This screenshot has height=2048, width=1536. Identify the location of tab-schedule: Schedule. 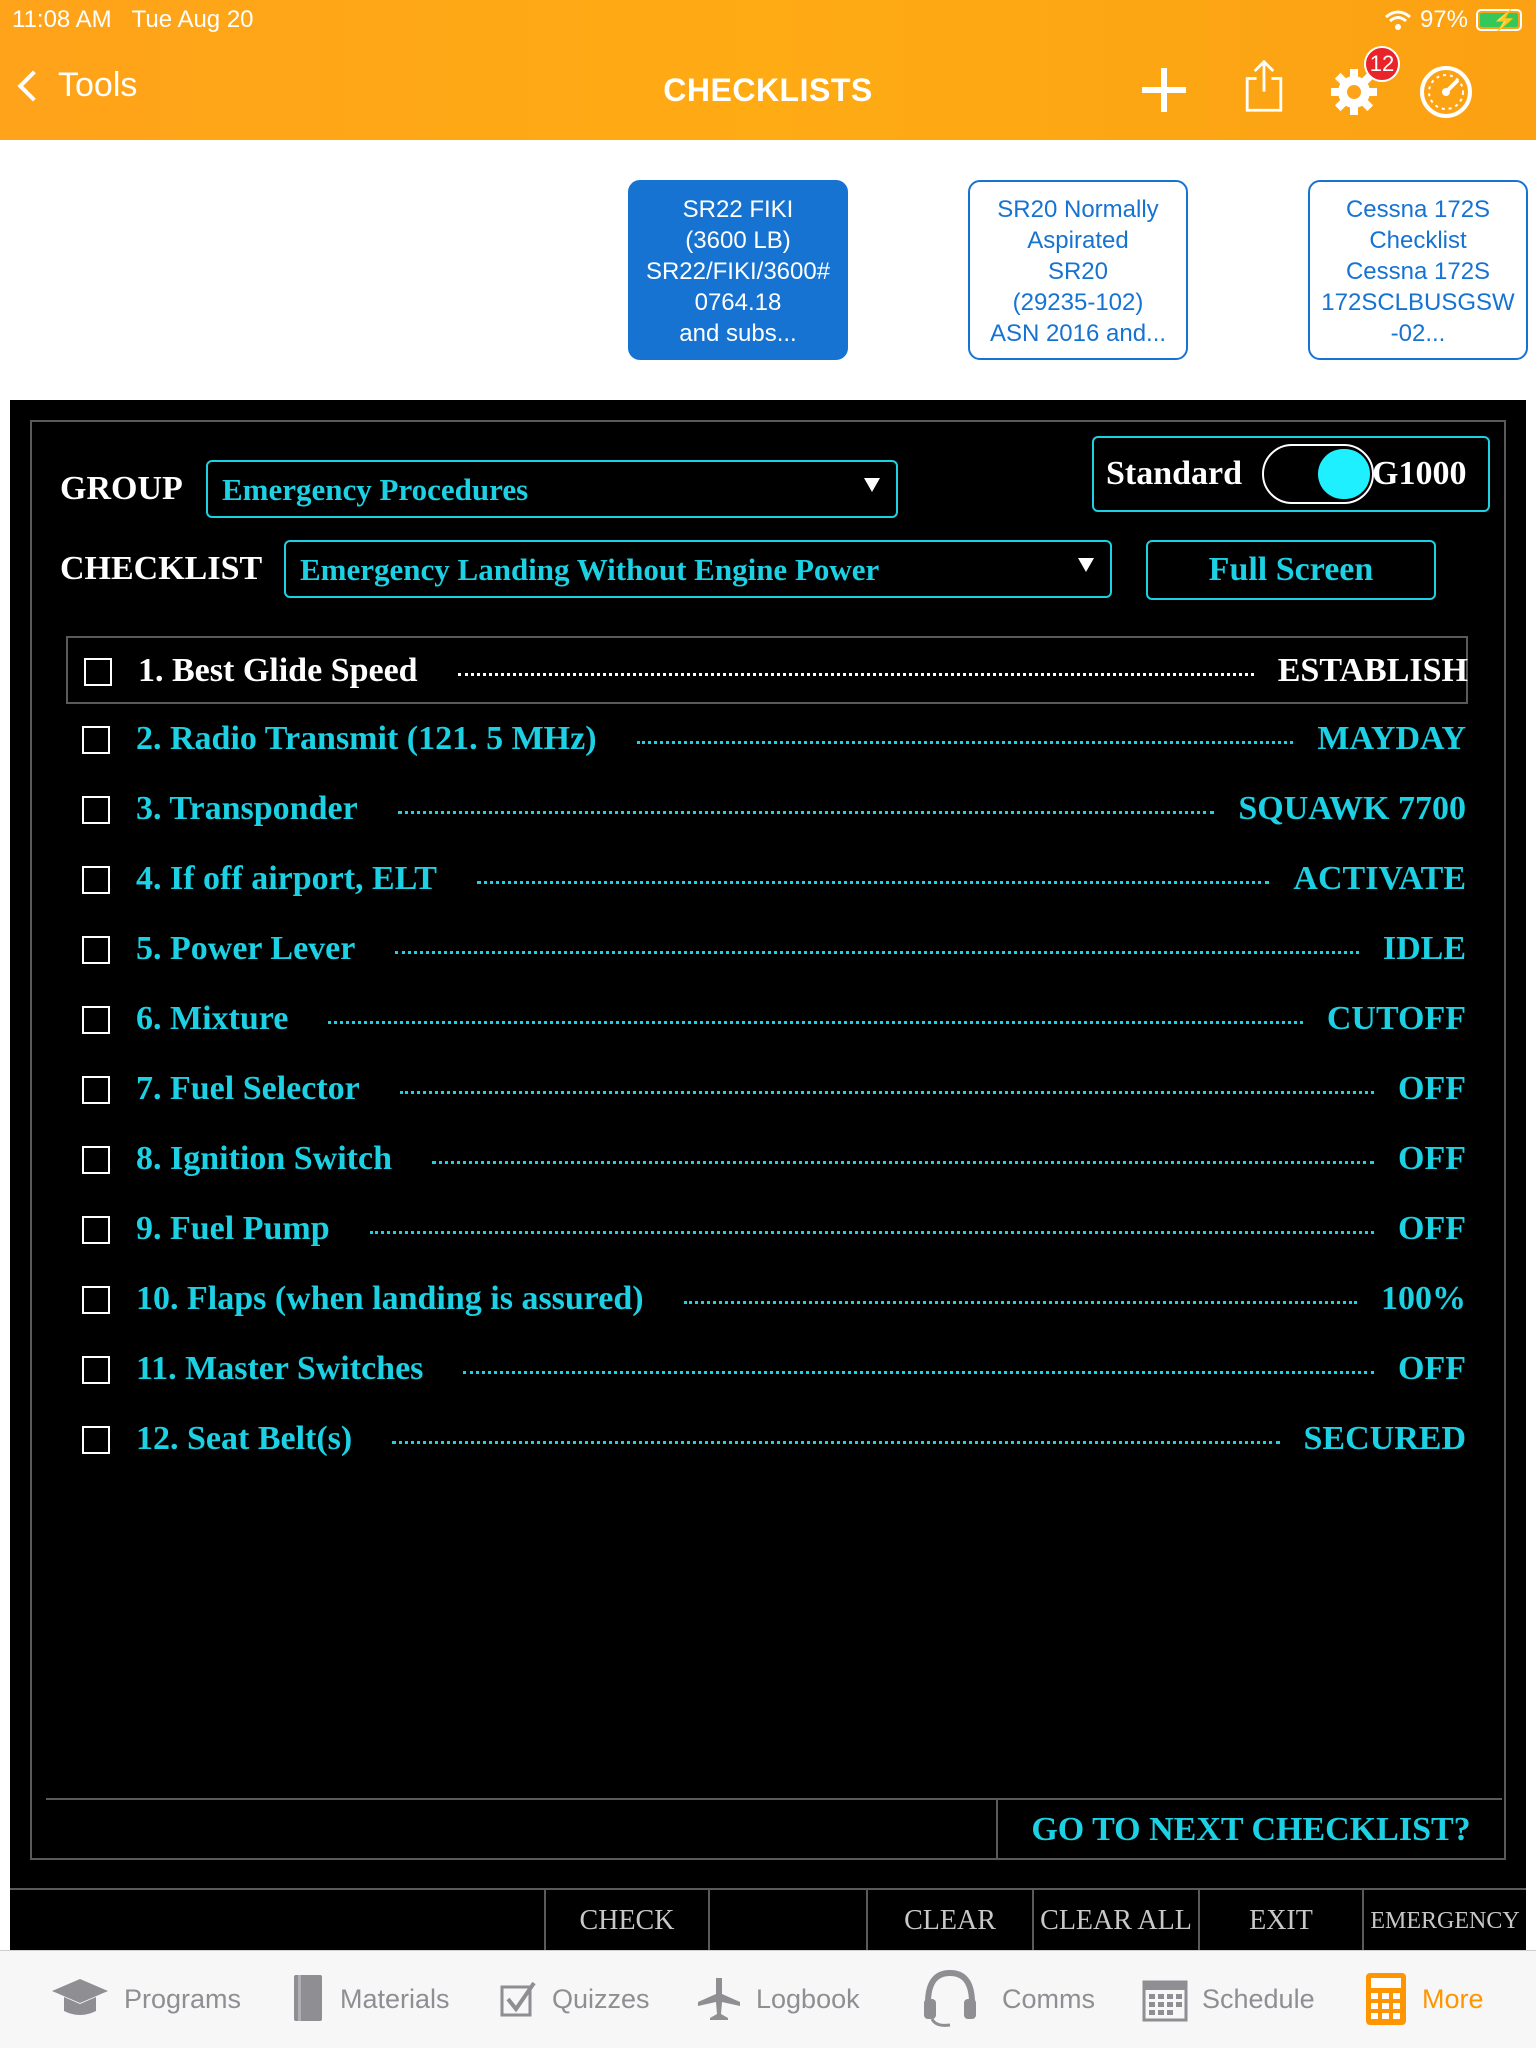
(1228, 1999).